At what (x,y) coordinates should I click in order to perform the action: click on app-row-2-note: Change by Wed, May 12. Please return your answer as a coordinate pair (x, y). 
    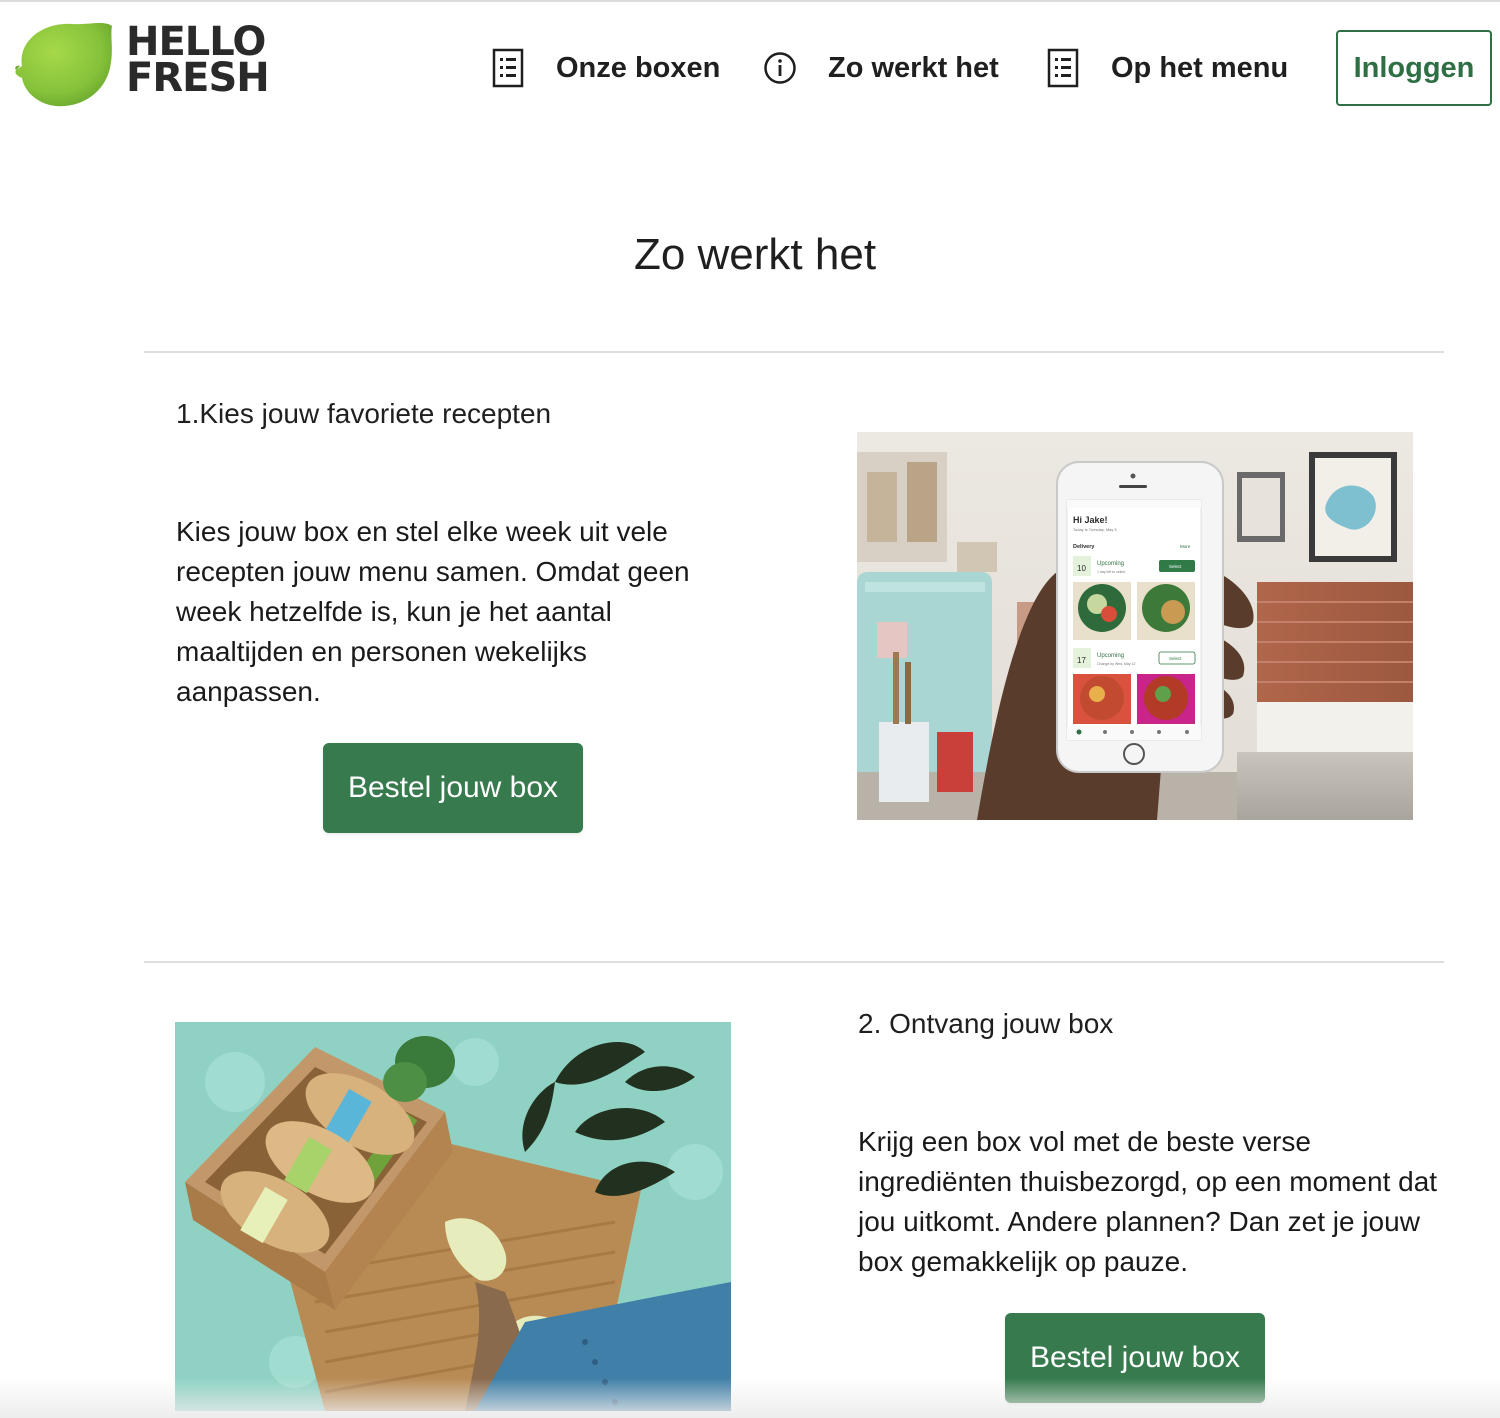
    Looking at the image, I should click on (1116, 664).